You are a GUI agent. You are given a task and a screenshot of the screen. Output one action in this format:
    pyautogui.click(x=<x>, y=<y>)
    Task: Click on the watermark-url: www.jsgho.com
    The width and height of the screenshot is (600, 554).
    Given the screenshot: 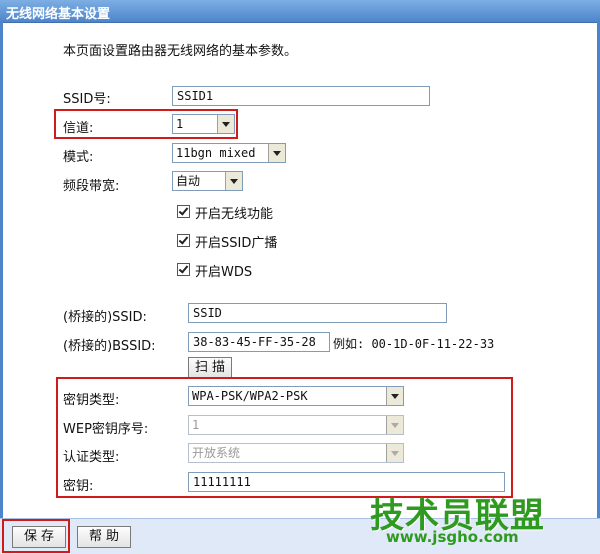 What is the action you would take?
    pyautogui.click(x=452, y=537)
    